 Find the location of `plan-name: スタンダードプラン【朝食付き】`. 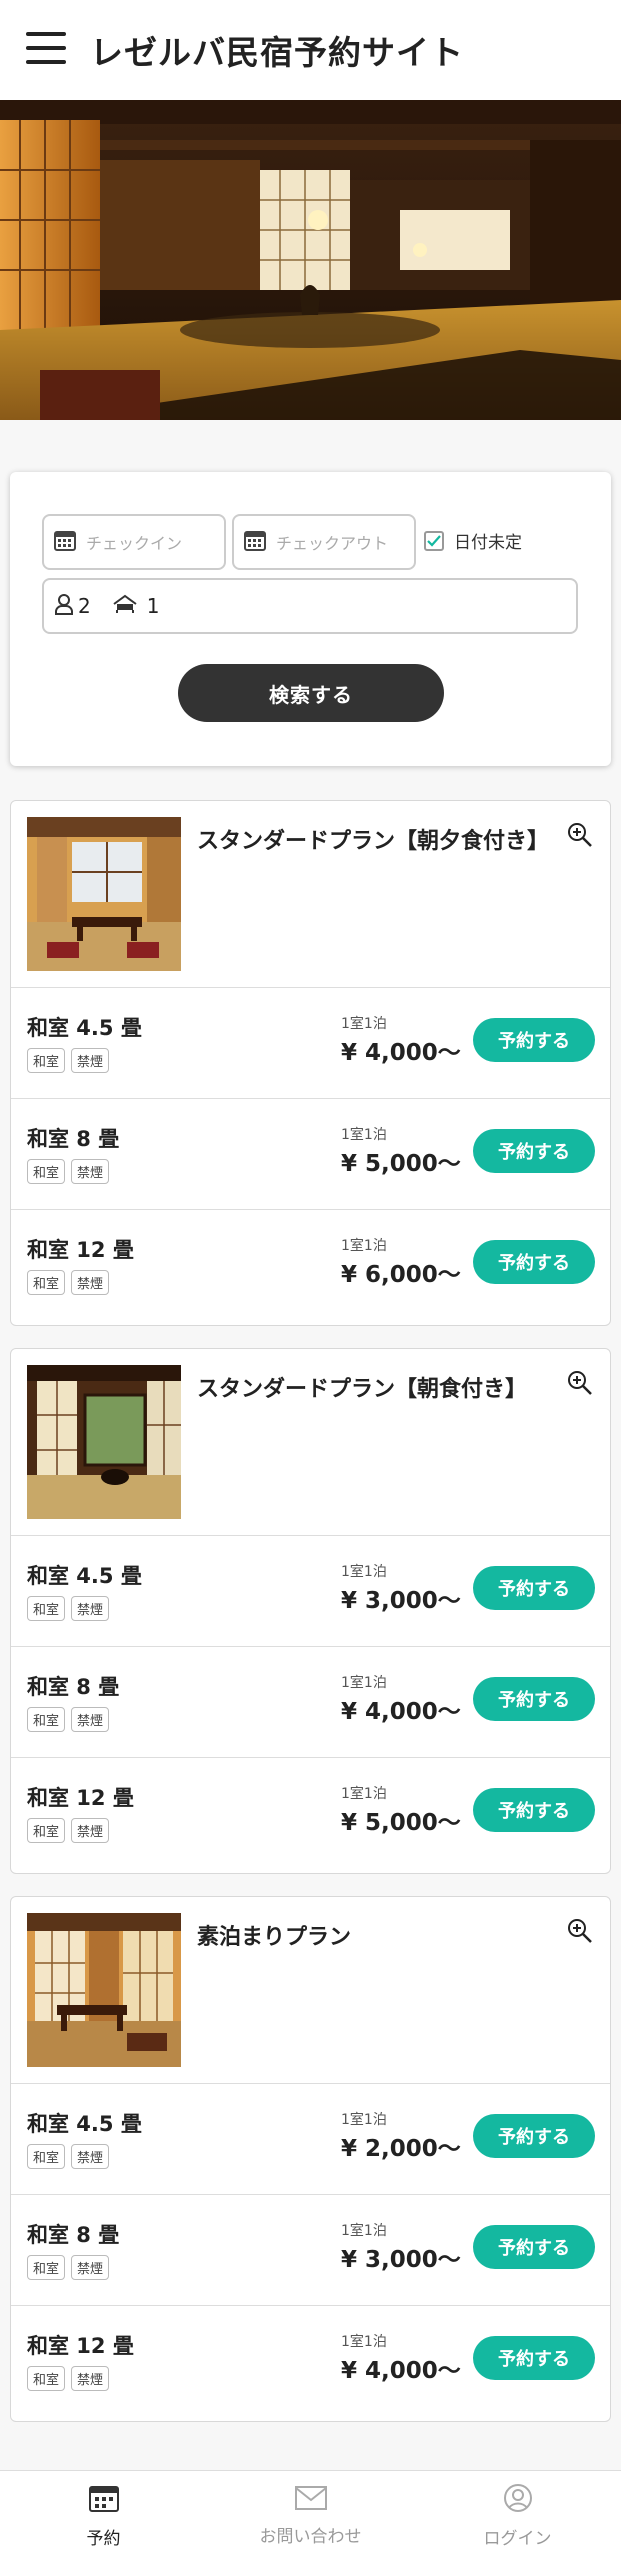

plan-name: スタンダードプラン【朝食付き】 is located at coordinates (362, 1389).